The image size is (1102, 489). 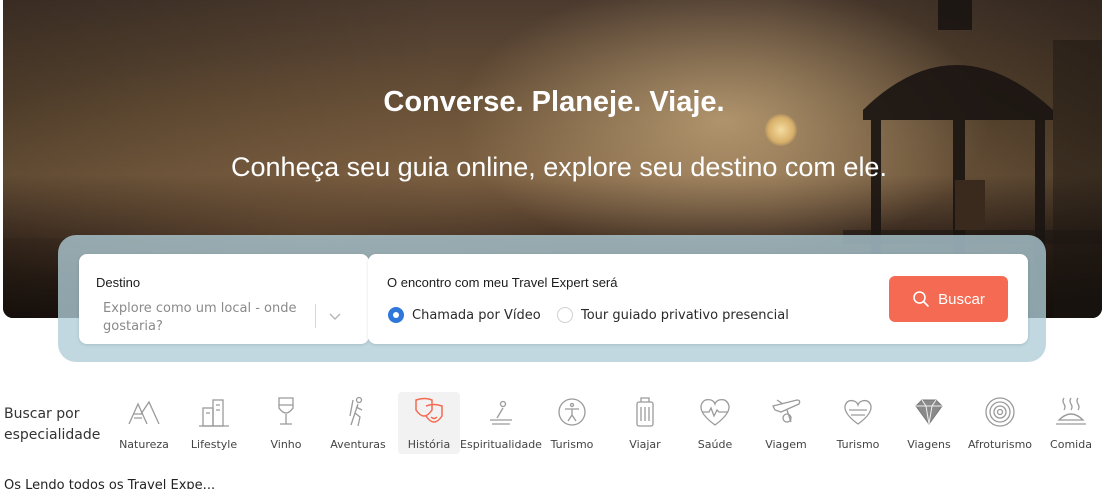 I want to click on category-natureza: Natureza, so click(x=144, y=423).